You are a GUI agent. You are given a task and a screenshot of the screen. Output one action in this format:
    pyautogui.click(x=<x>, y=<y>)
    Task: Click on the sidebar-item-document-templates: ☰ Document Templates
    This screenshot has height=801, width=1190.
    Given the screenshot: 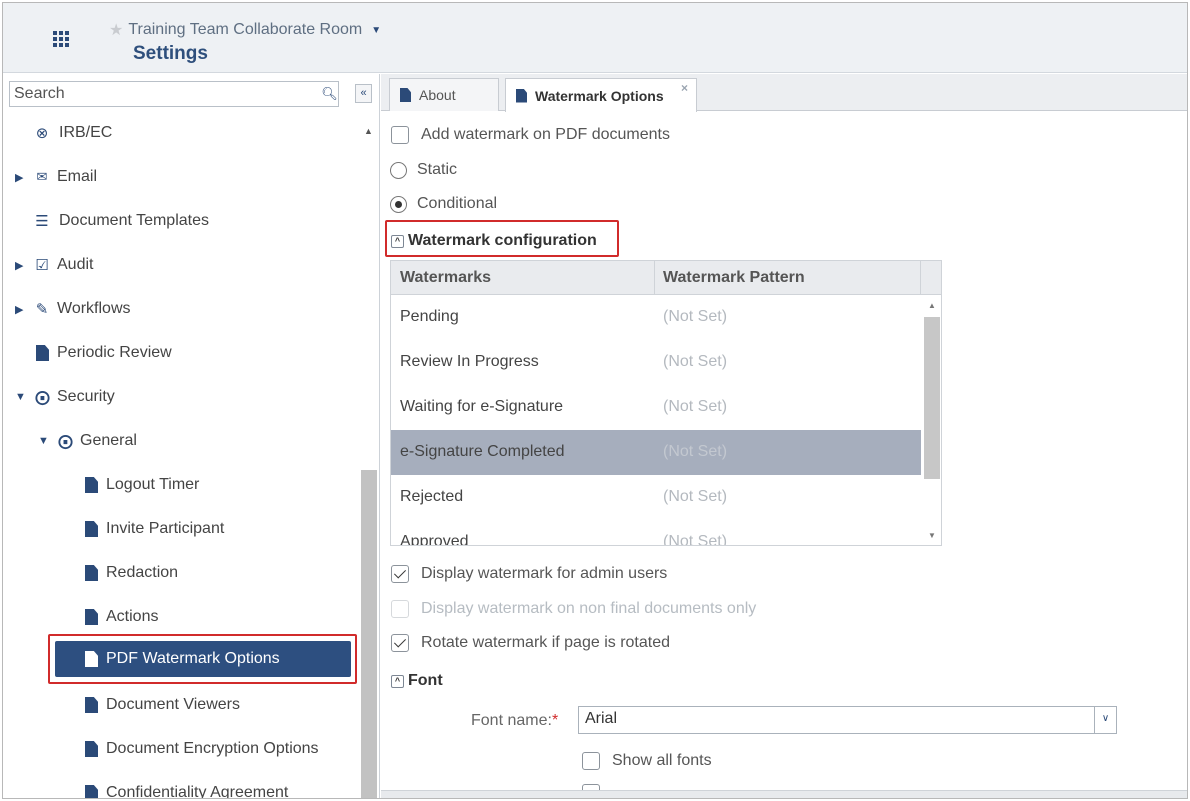 What is the action you would take?
    pyautogui.click(x=121, y=221)
    